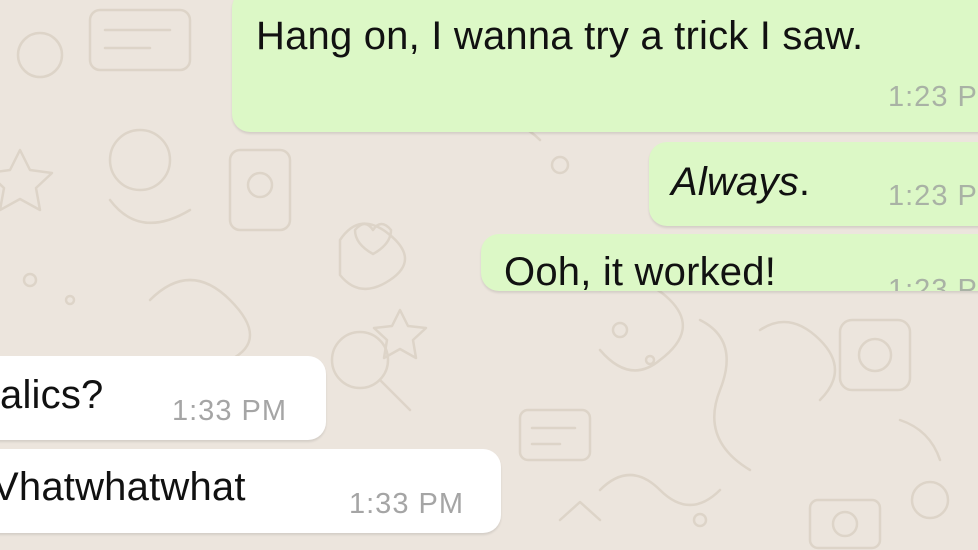  Describe the element at coordinates (123, 487) in the screenshot. I see `message-text: Vhatwhatwhat` at that location.